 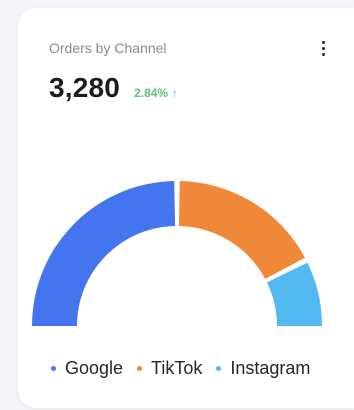 What do you see at coordinates (241, 230) in the screenshot?
I see `arc-tiktok` at bounding box center [241, 230].